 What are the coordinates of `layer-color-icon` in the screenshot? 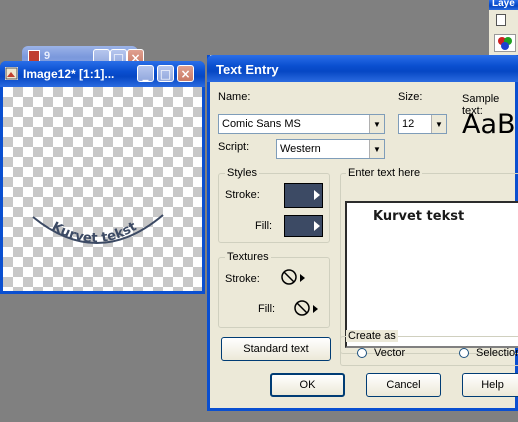 It's located at (505, 43).